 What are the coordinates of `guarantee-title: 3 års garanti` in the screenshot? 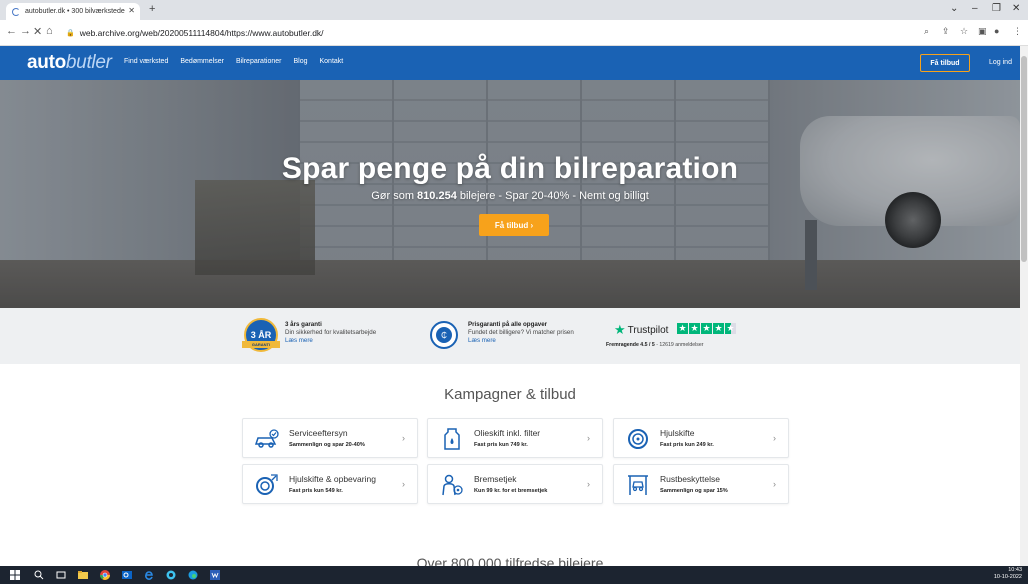 It's located at (303, 324).